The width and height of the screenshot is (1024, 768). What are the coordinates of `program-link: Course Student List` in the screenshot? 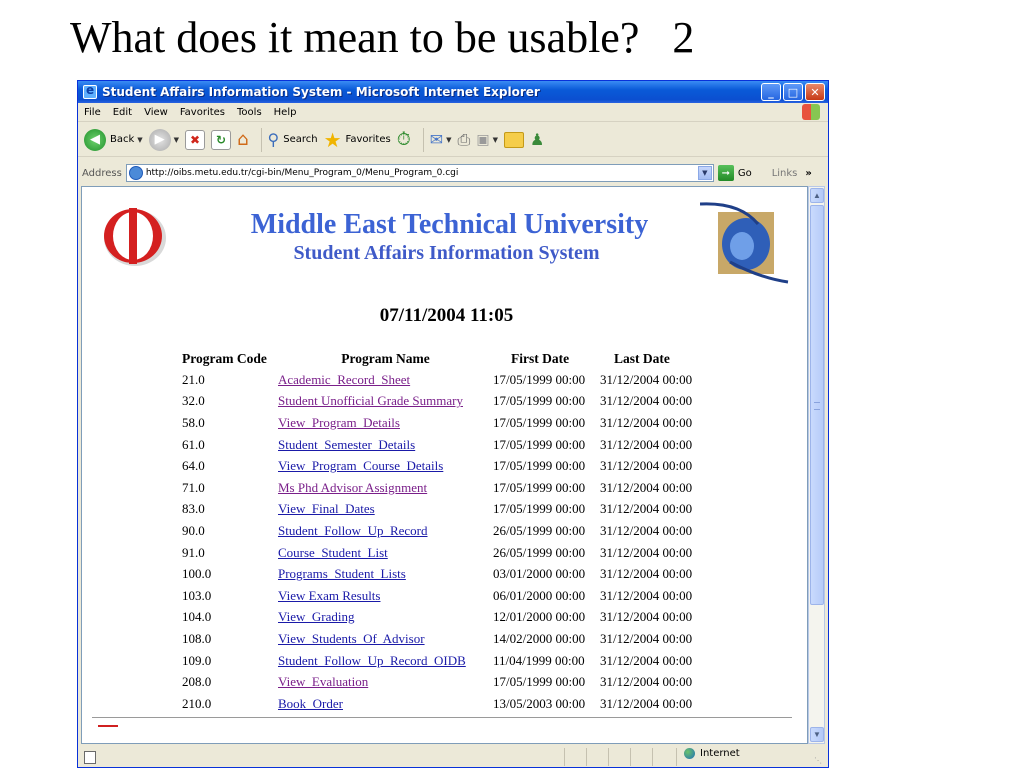 It's located at (333, 552).